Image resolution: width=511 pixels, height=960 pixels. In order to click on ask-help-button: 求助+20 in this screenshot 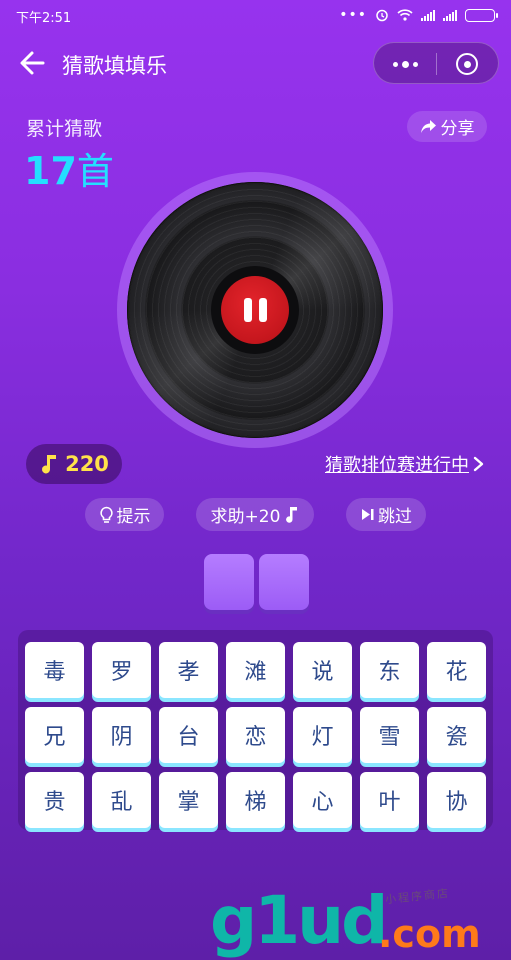, I will do `click(255, 514)`.